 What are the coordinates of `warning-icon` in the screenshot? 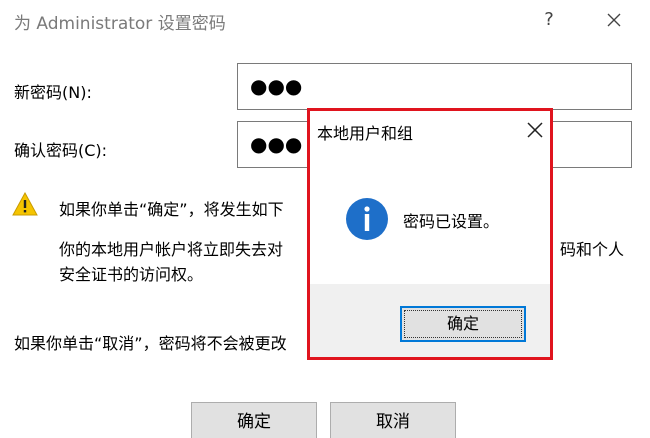 It's located at (25, 204).